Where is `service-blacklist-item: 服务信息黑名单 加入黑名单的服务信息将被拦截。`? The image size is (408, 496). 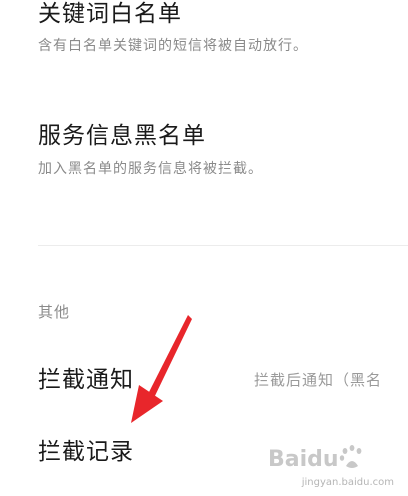
service-blacklist-item: 服务信息黑名单 加入黑名单的服务信息将被拦截。 is located at coordinates (223, 150).